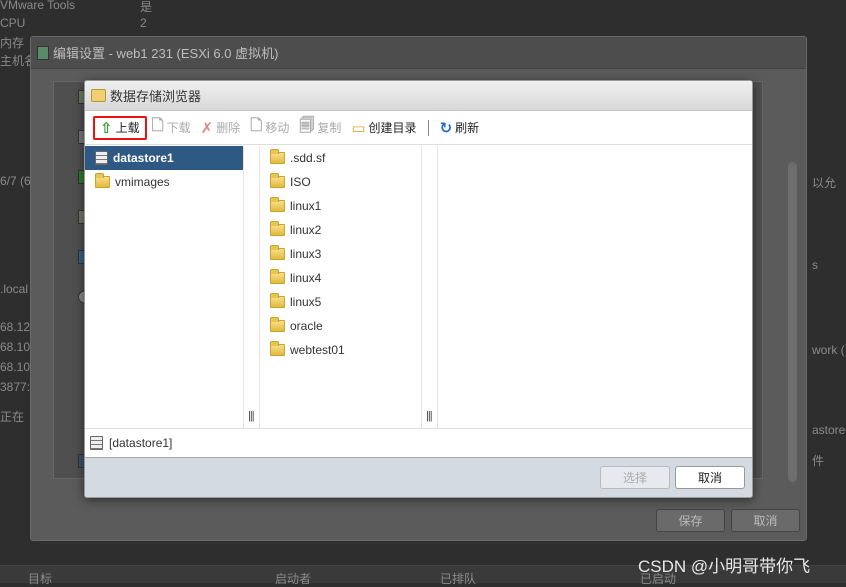 The height and width of the screenshot is (587, 846). I want to click on folder-item: webtest01, so click(340, 350).